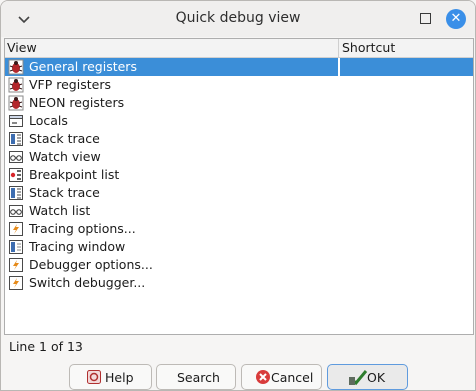 The height and width of the screenshot is (391, 476). I want to click on table-row: General registers, so click(239, 67).